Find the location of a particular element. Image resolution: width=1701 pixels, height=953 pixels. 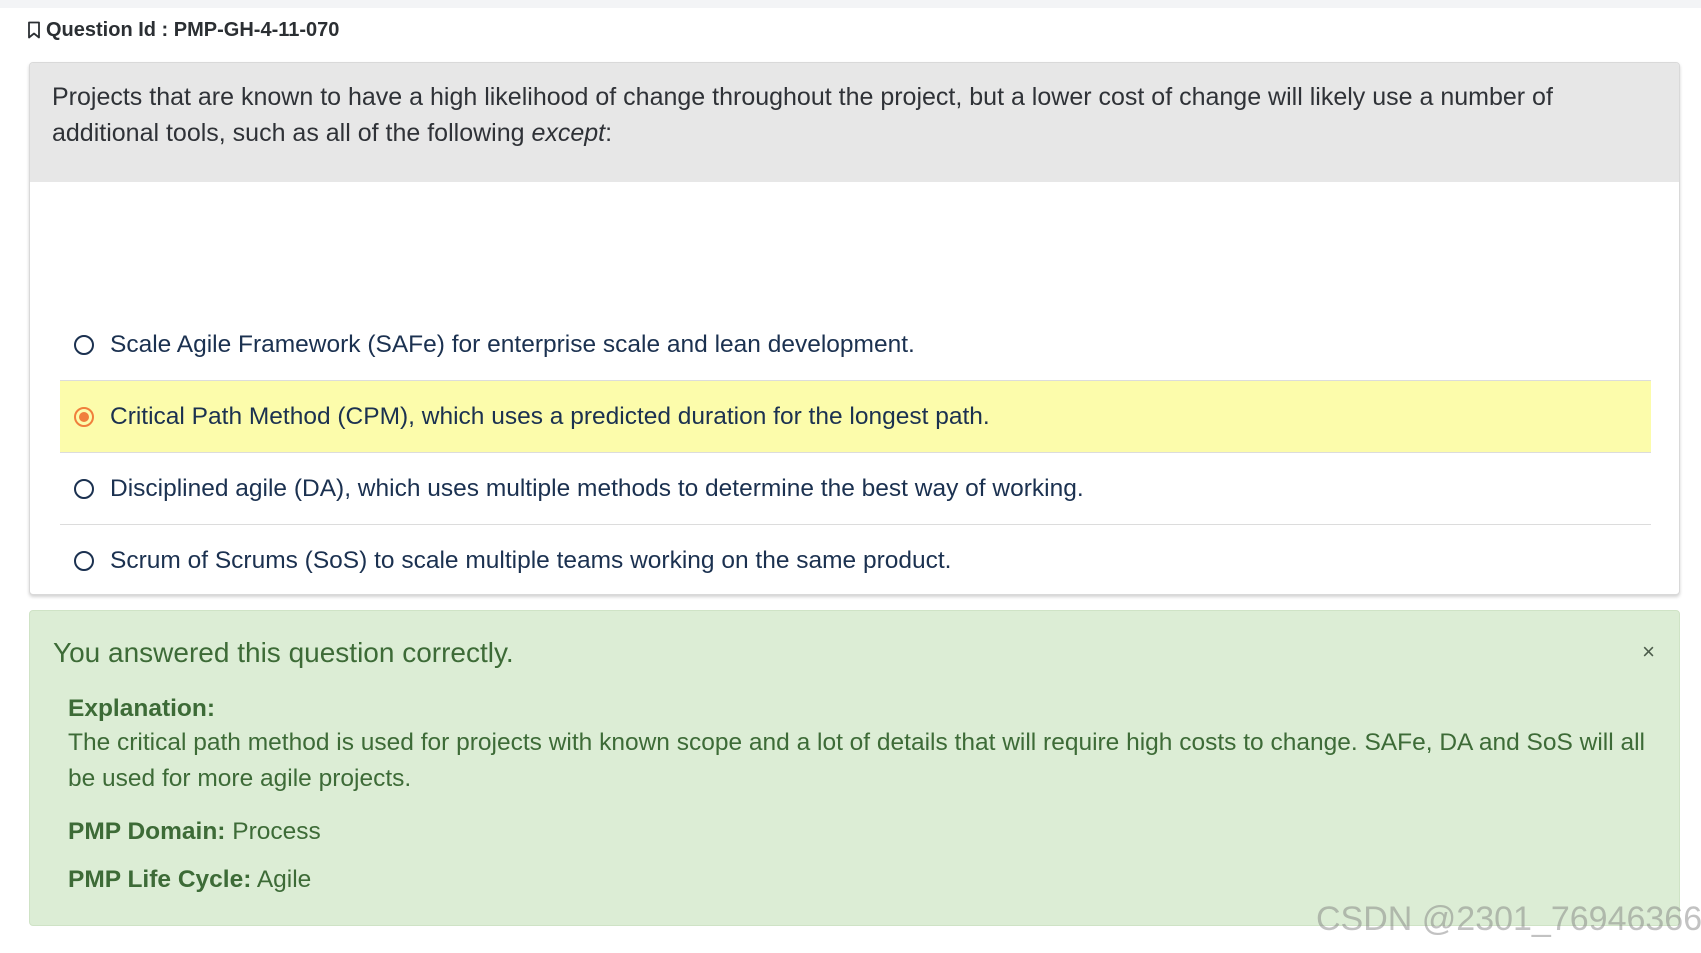

top-strip is located at coordinates (850, 4).